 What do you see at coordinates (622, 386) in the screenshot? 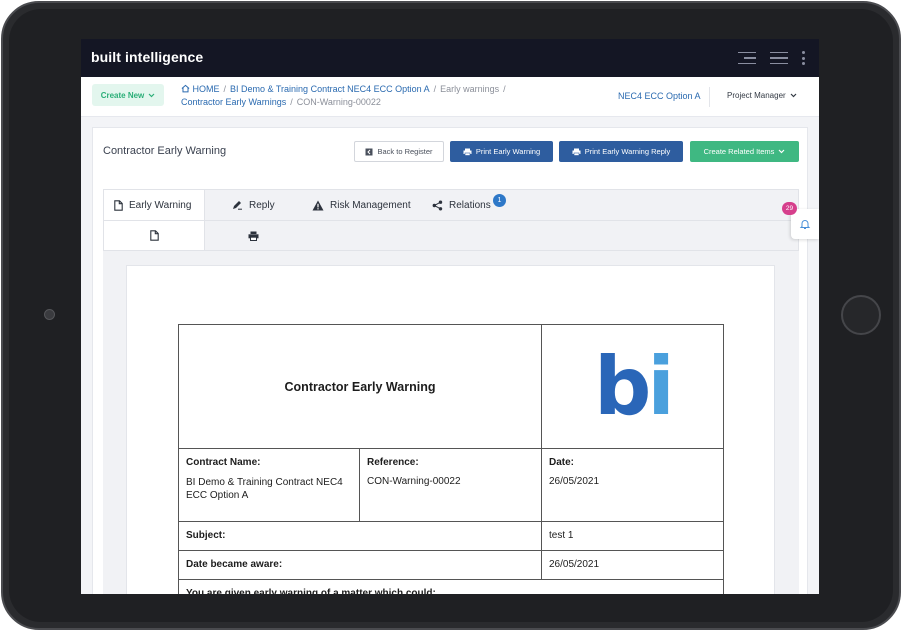
I see `bi-logo-b: b` at bounding box center [622, 386].